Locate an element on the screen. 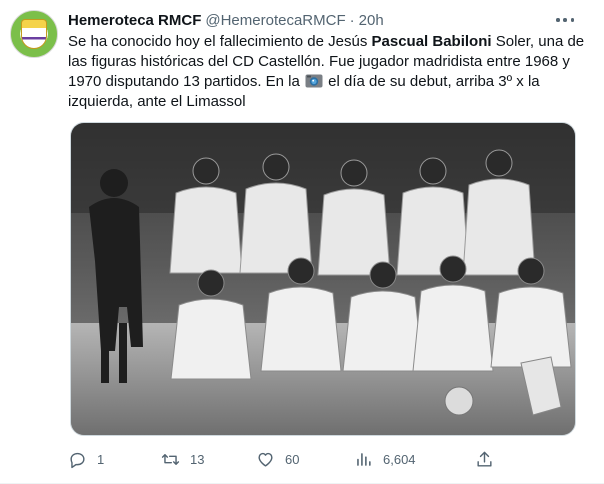  like-count: 60 is located at coordinates (292, 459).